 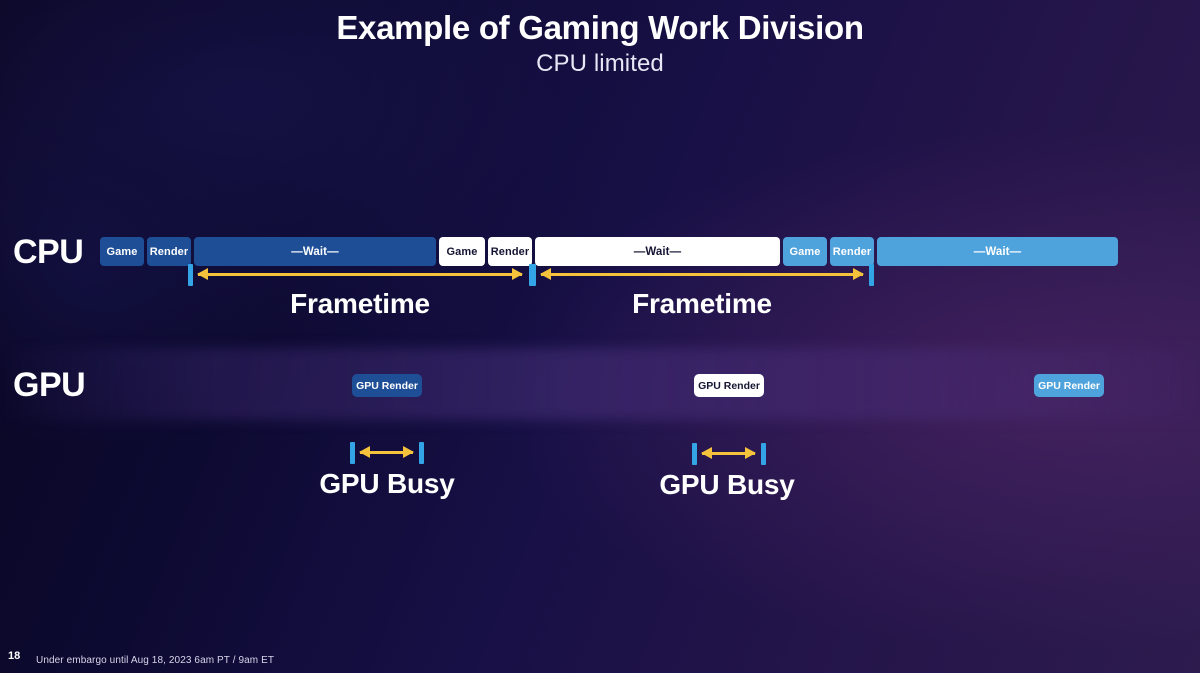 I want to click on page-title: Example of Gaming Work Division, so click(x=600, y=27).